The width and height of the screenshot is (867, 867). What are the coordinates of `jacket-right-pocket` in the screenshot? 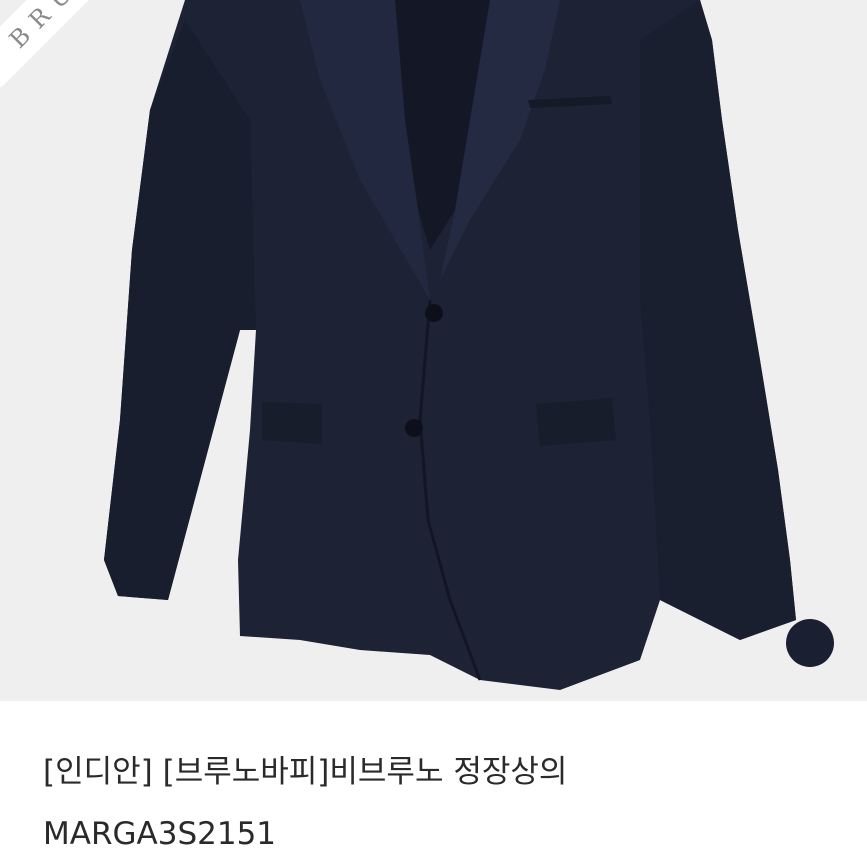 It's located at (576, 422).